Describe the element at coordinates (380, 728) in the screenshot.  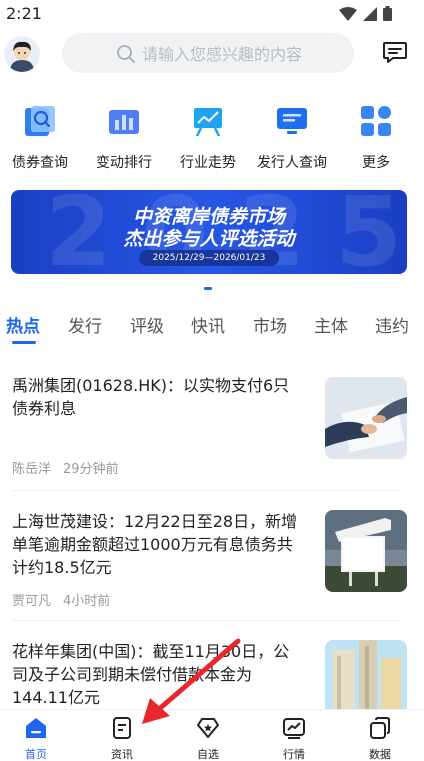
I see `data-copy-icon` at that location.